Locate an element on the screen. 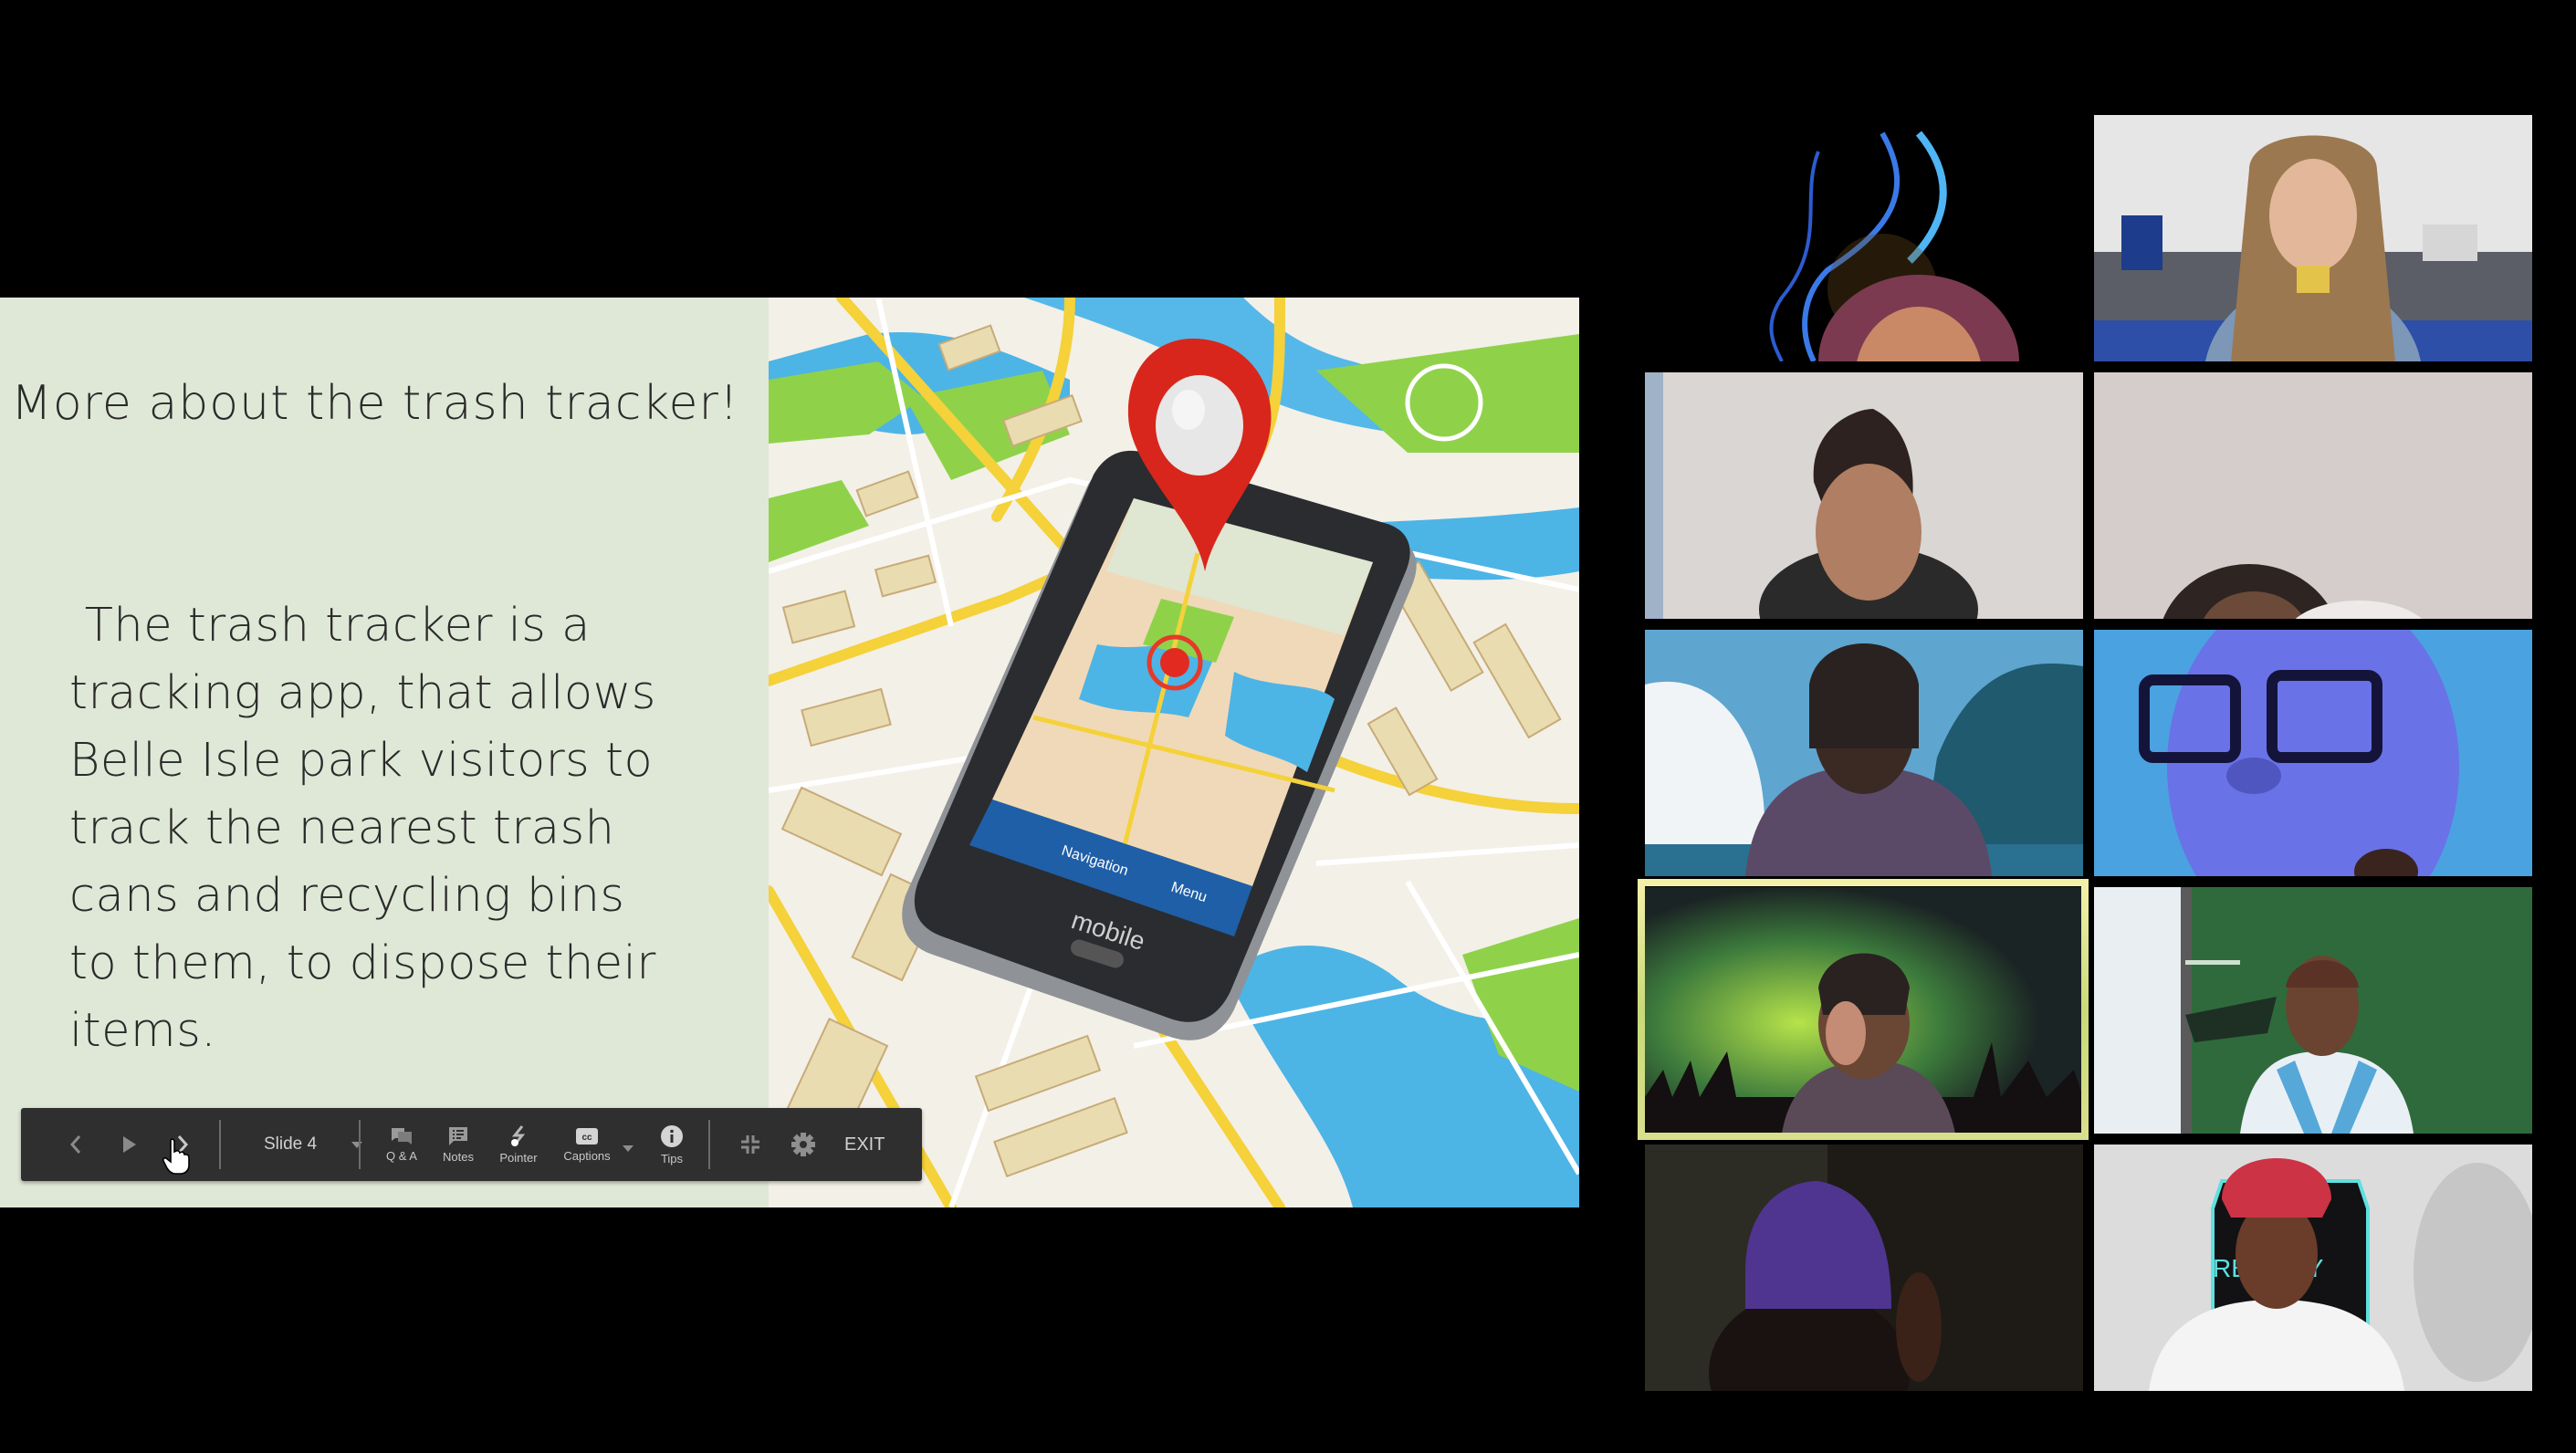 The width and height of the screenshot is (2576, 1453). captions-icon: cc is located at coordinates (587, 1136).